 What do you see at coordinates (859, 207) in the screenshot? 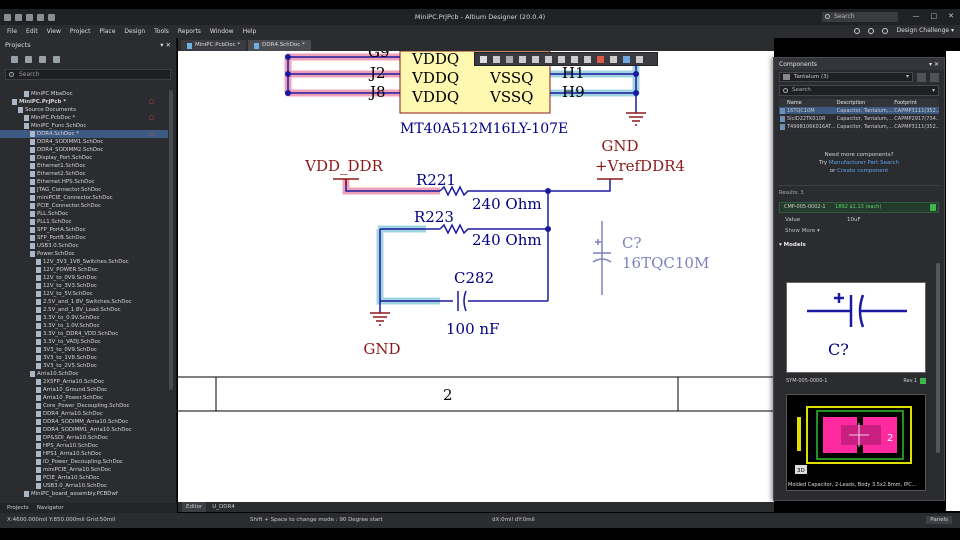
I see `component-detail-row: CMP-005-0002-1 1892 $1.13 (each)` at bounding box center [859, 207].